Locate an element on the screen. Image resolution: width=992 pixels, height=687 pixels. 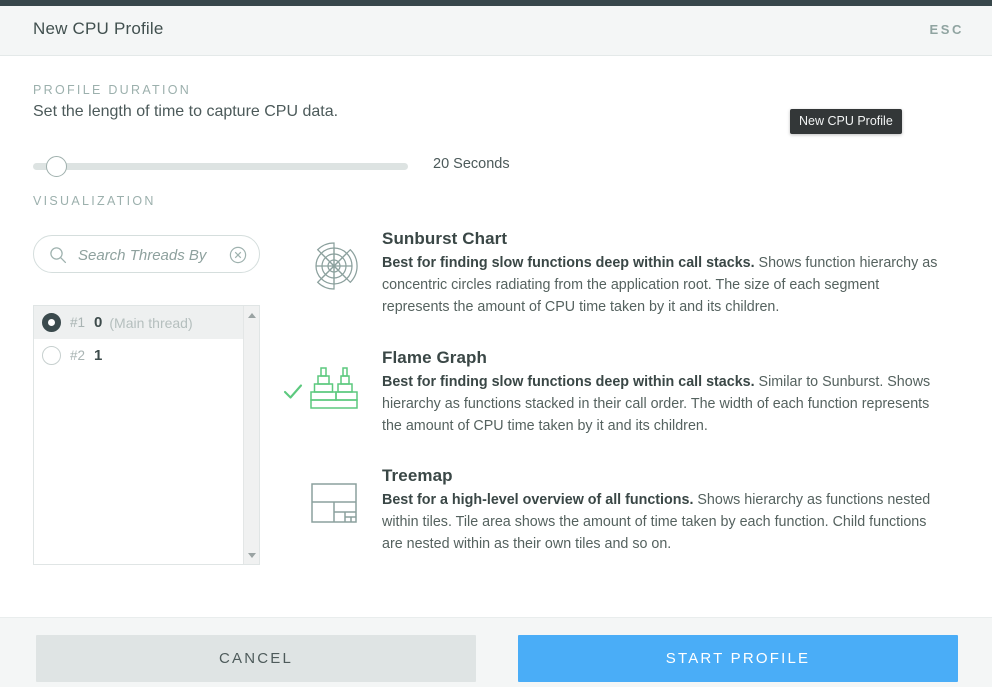
treemap-icon is located at coordinates (334, 503).